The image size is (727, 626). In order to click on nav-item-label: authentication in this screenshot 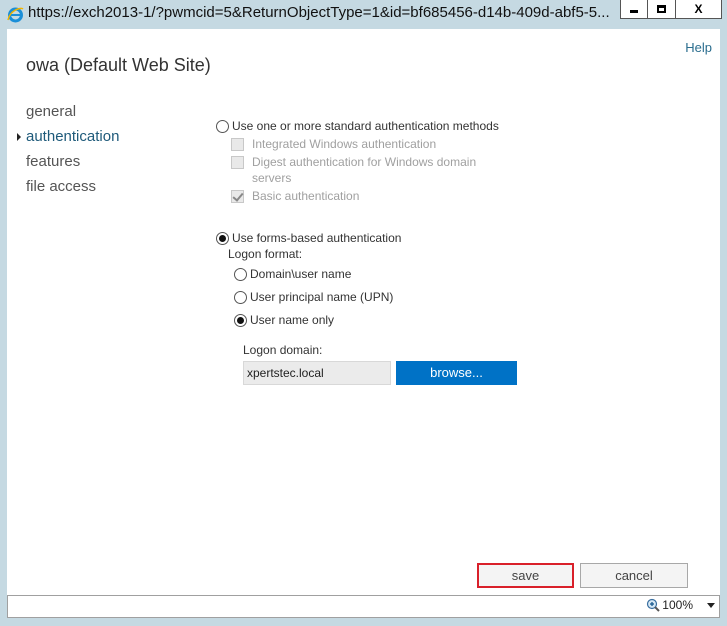, I will do `click(73, 136)`.